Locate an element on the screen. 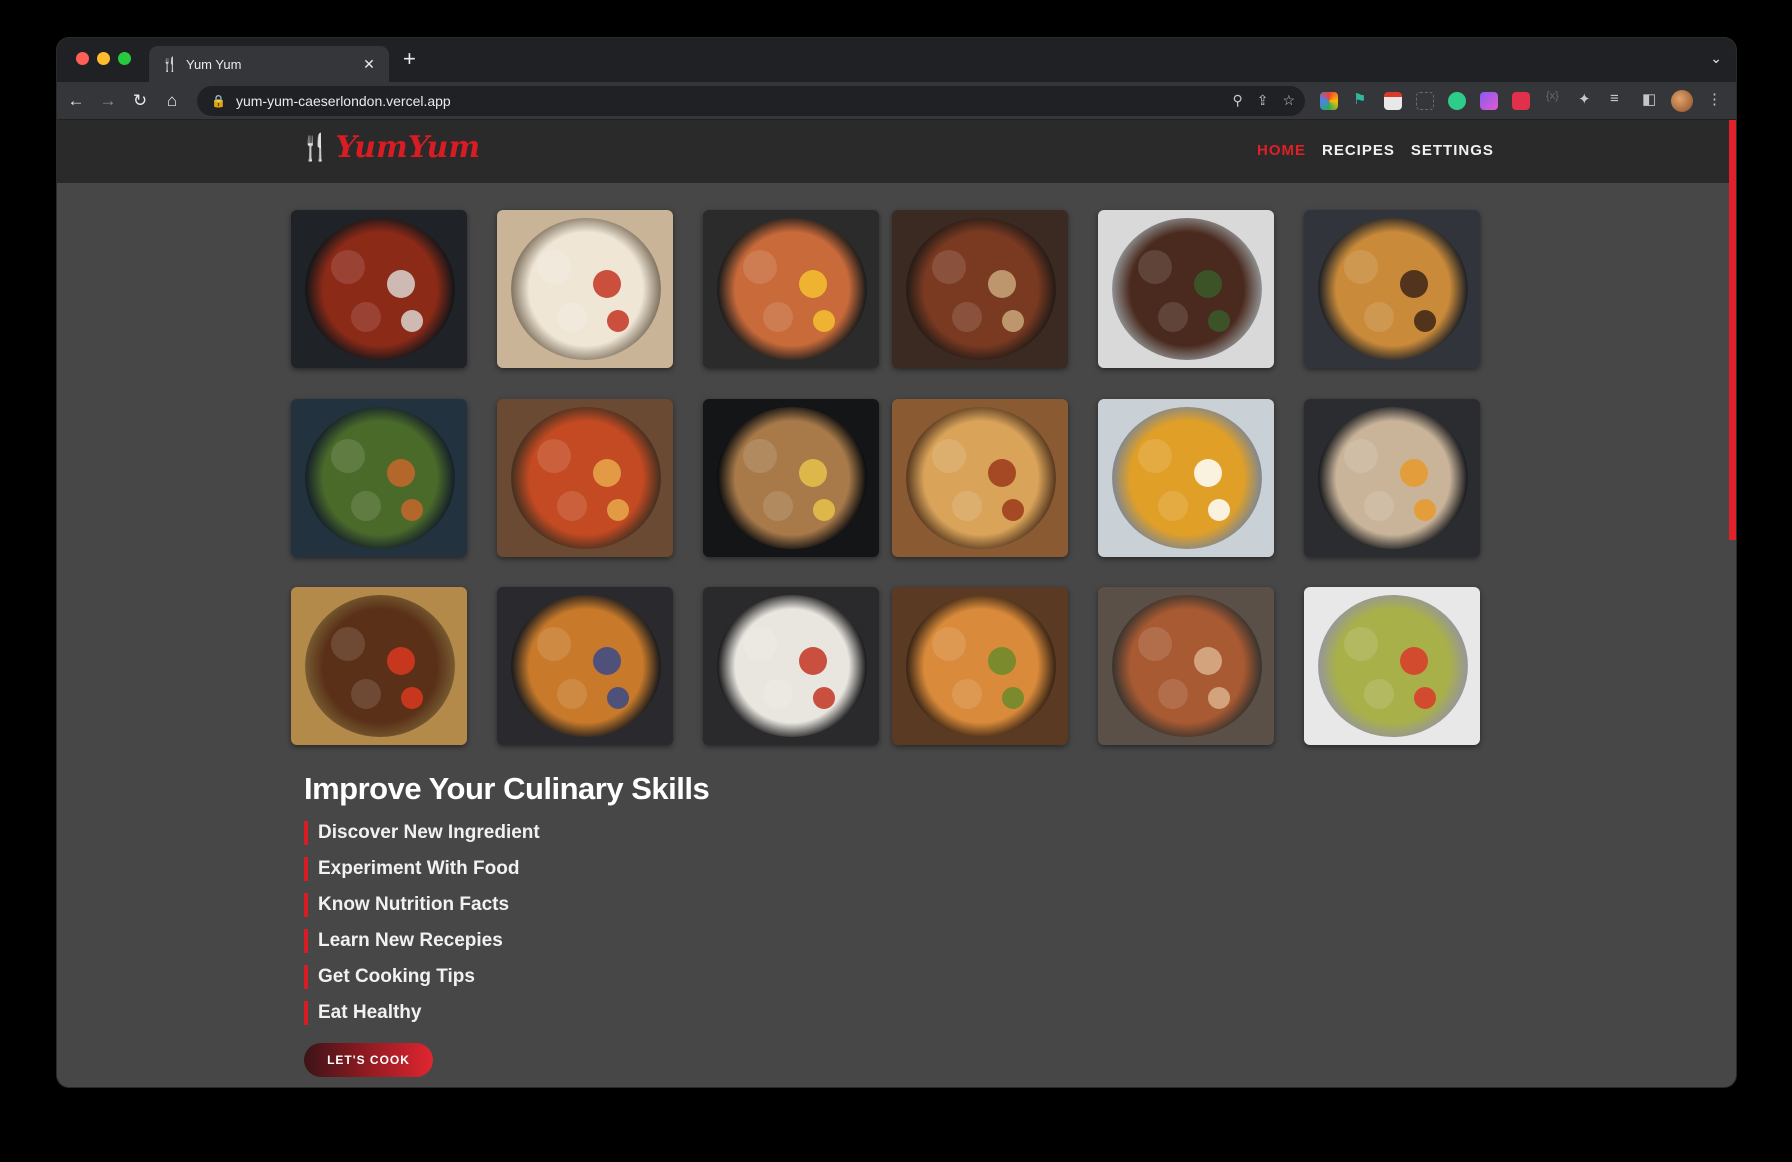 This screenshot has height=1162, width=1792. food-image-pumpkin-soup is located at coordinates (1186, 478).